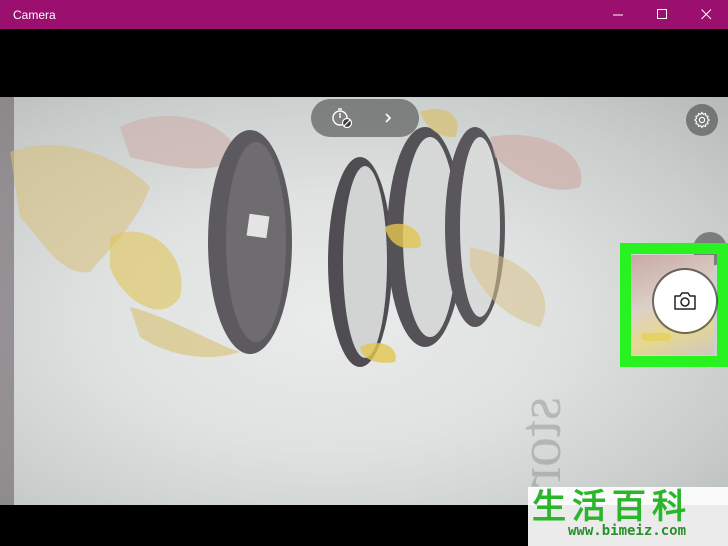 The width and height of the screenshot is (728, 546). I want to click on minimize-icon, so click(617, 15).